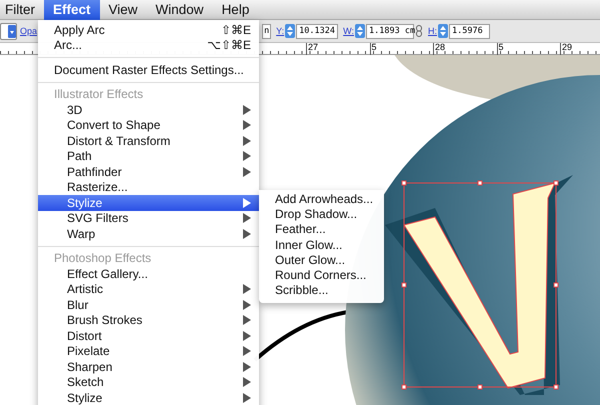 Image resolution: width=600 pixels, height=405 pixels. I want to click on input-field: 1.5976, so click(469, 31).